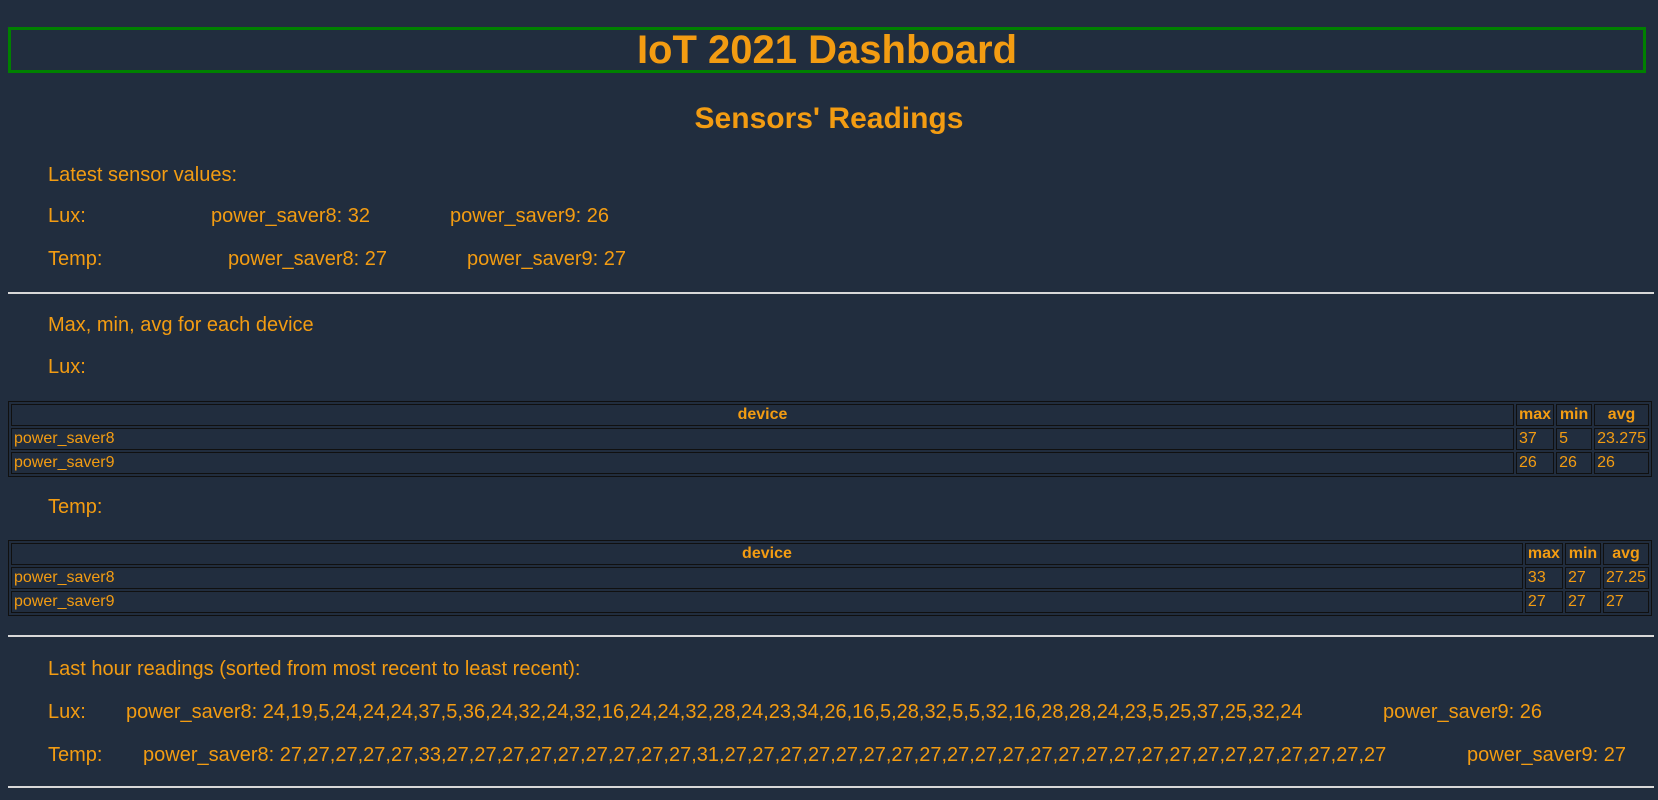  What do you see at coordinates (1625, 578) in the screenshot?
I see `cell-avg: 27.25` at bounding box center [1625, 578].